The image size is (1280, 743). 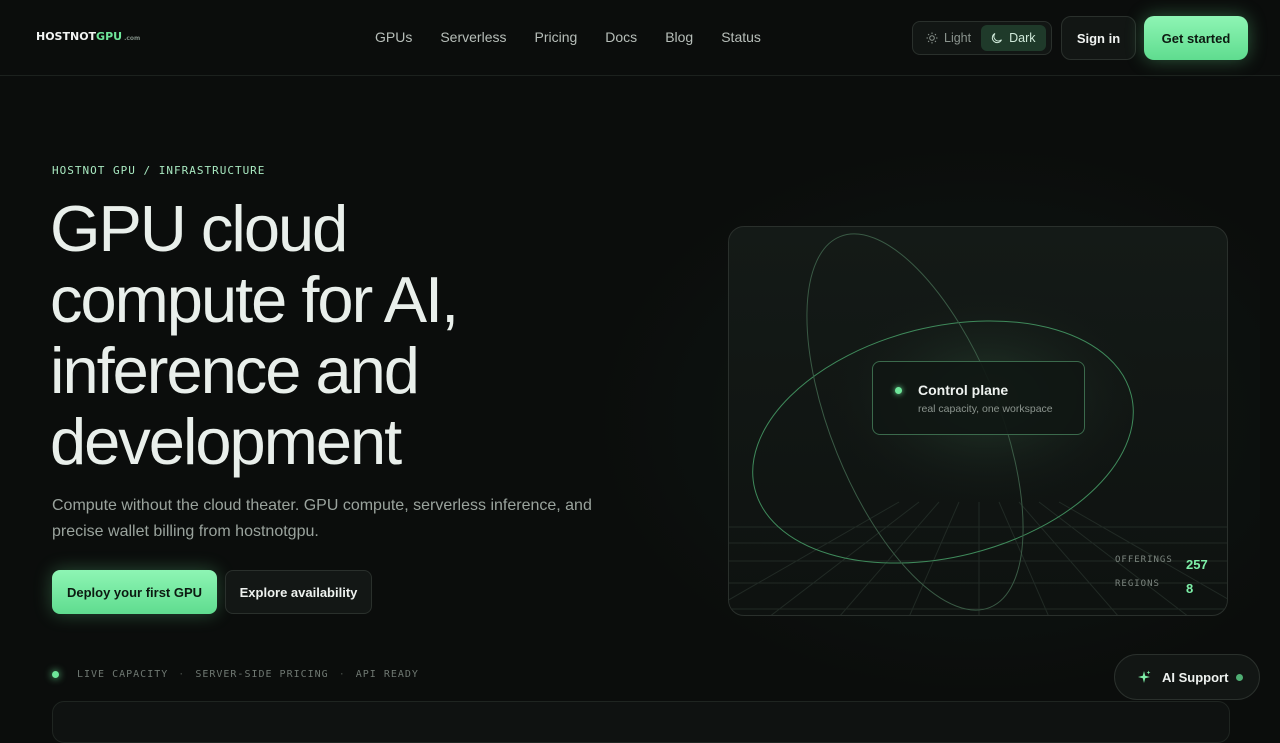 What do you see at coordinates (997, 38) in the screenshot?
I see `moon-icon` at bounding box center [997, 38].